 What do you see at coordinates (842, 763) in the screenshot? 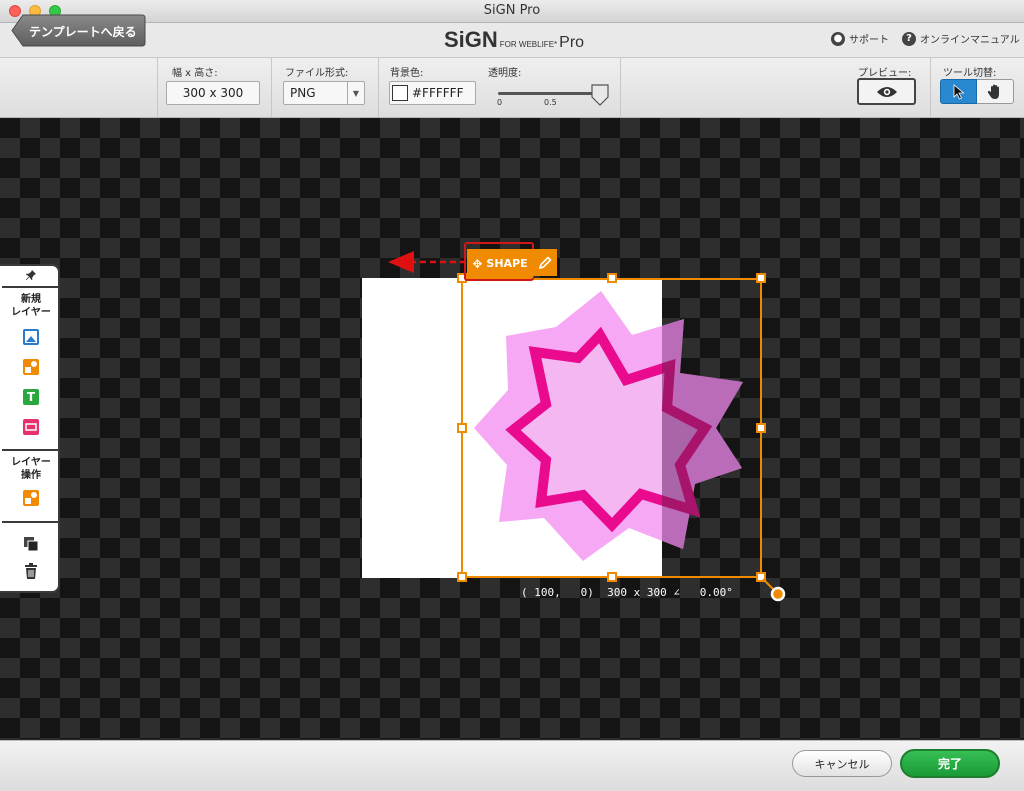
I see `cancel-button: キャンセル` at bounding box center [842, 763].